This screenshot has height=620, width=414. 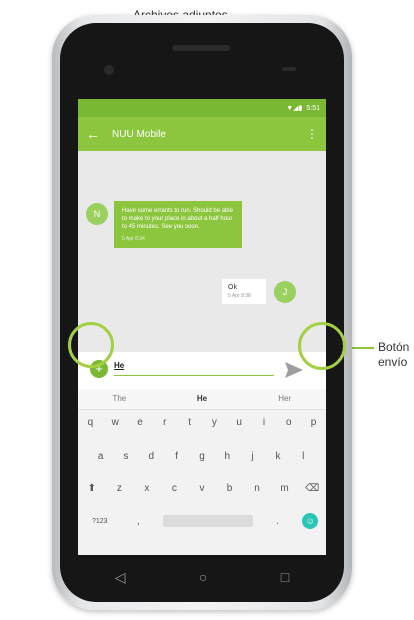 I want to click on proximity-sensor, so click(x=289, y=69).